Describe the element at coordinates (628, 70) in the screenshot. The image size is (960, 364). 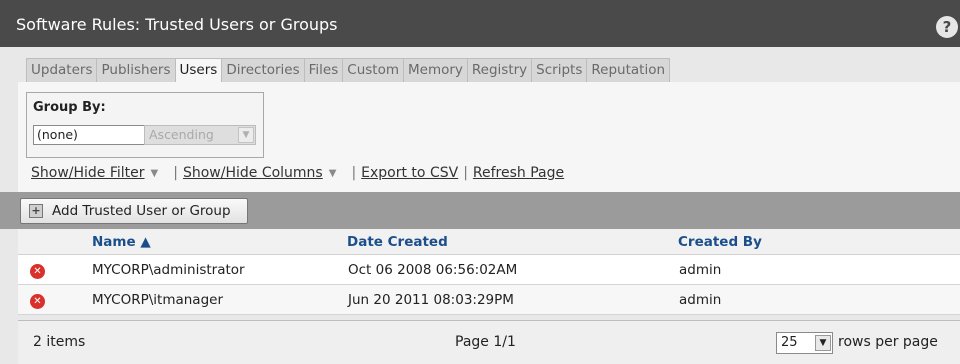
I see `tab-reputation: Reputation` at that location.